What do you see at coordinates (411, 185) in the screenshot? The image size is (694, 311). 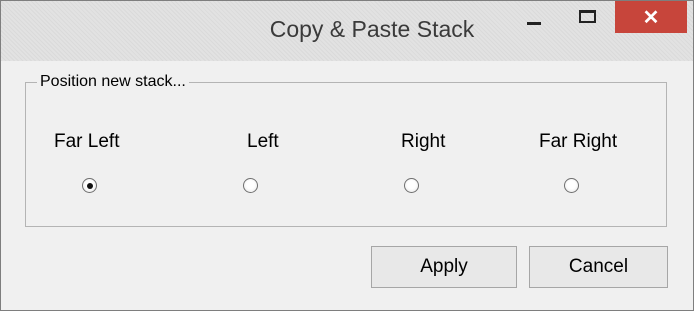 I see `radio-right` at bounding box center [411, 185].